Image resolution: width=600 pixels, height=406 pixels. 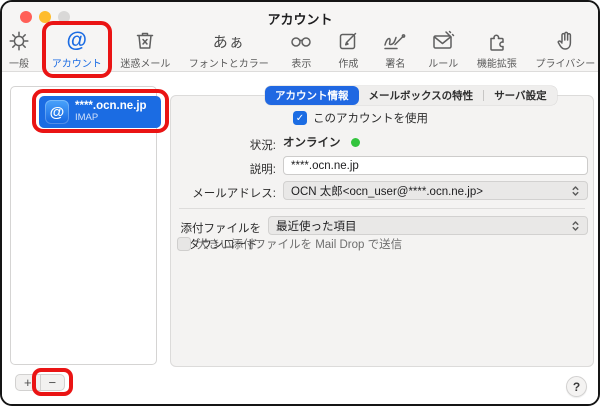 What do you see at coordinates (443, 41) in the screenshot?
I see `envelope-icon` at bounding box center [443, 41].